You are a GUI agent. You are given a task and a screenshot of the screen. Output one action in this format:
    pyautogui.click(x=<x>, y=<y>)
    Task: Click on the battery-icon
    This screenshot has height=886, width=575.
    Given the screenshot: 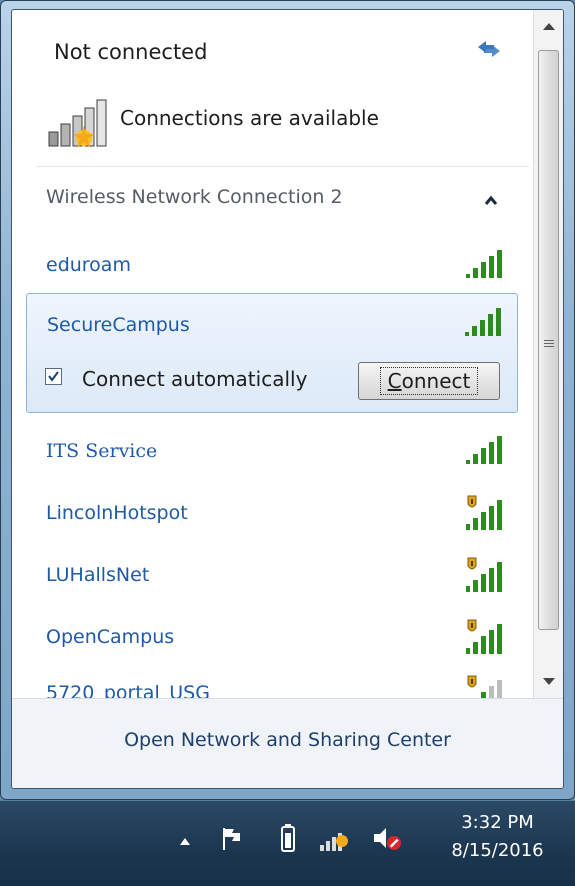 What is the action you would take?
    pyautogui.click(x=288, y=838)
    